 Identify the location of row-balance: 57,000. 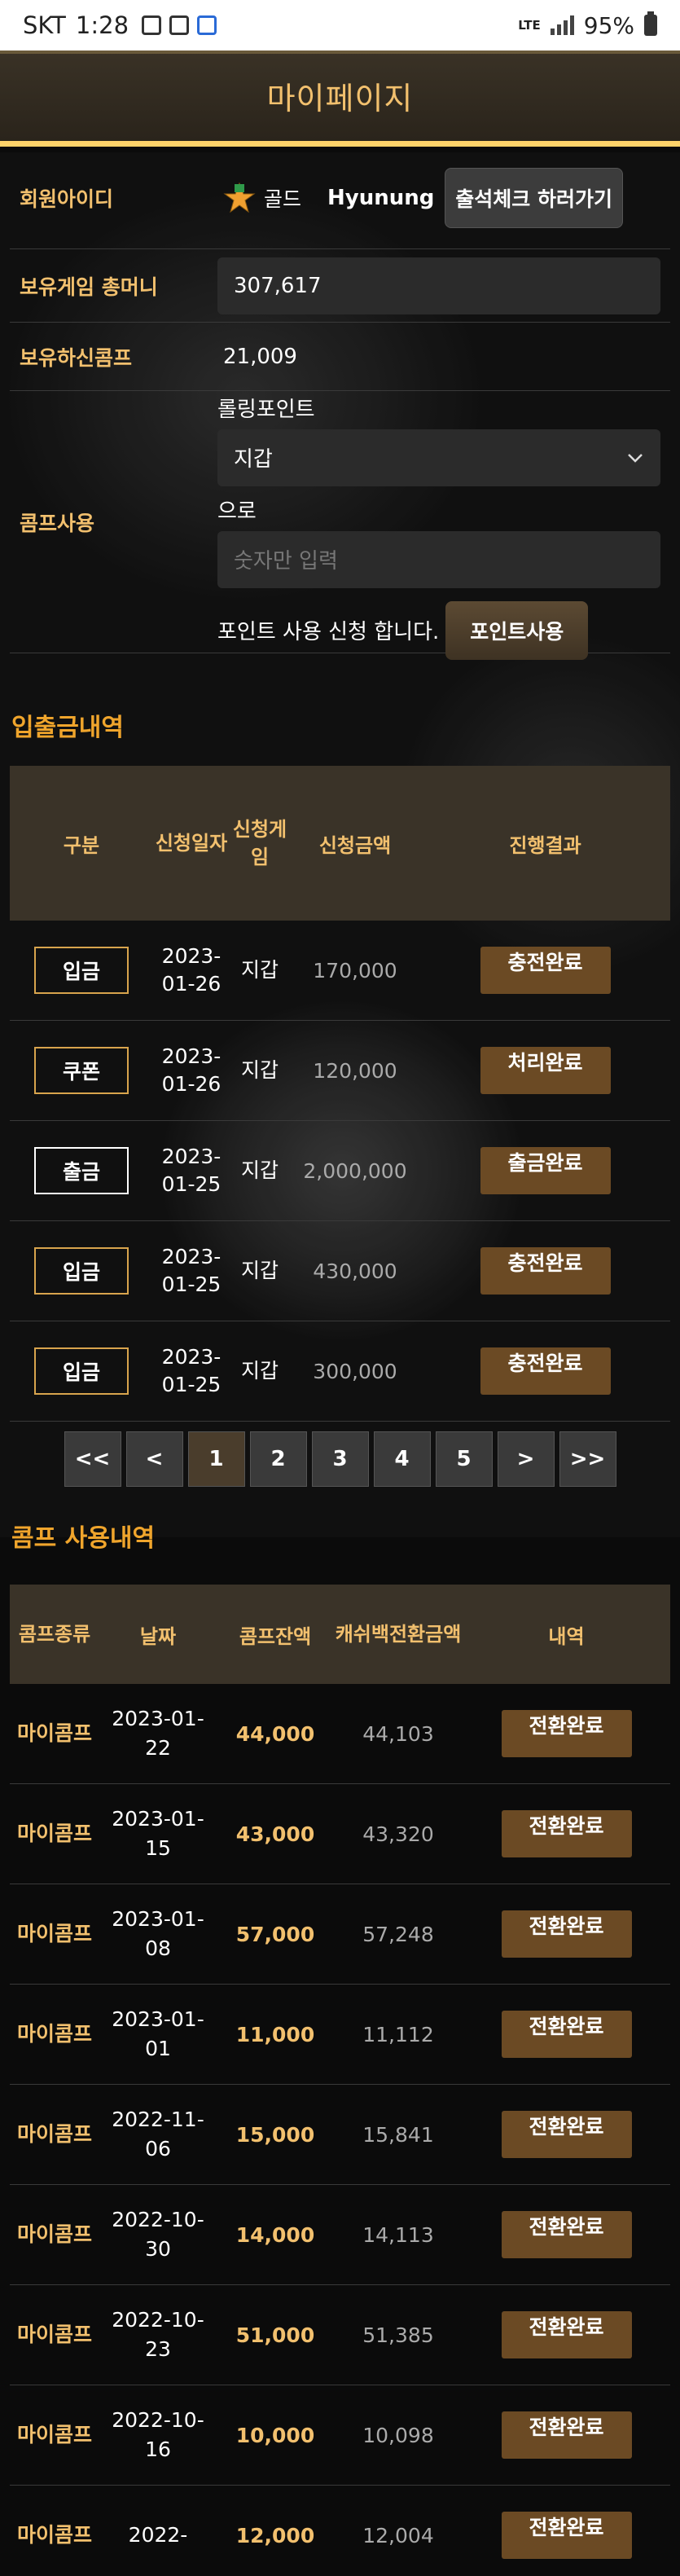
(275, 1934).